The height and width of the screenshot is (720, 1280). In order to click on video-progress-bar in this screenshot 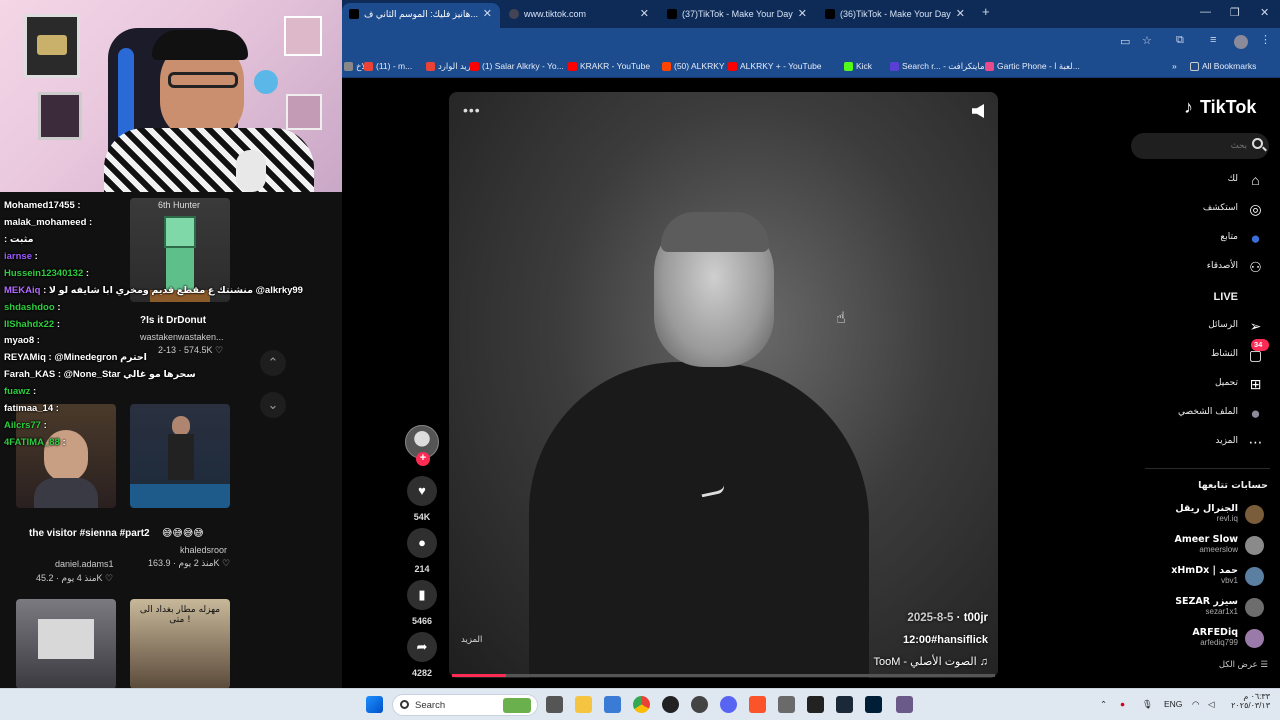, I will do `click(723, 675)`.